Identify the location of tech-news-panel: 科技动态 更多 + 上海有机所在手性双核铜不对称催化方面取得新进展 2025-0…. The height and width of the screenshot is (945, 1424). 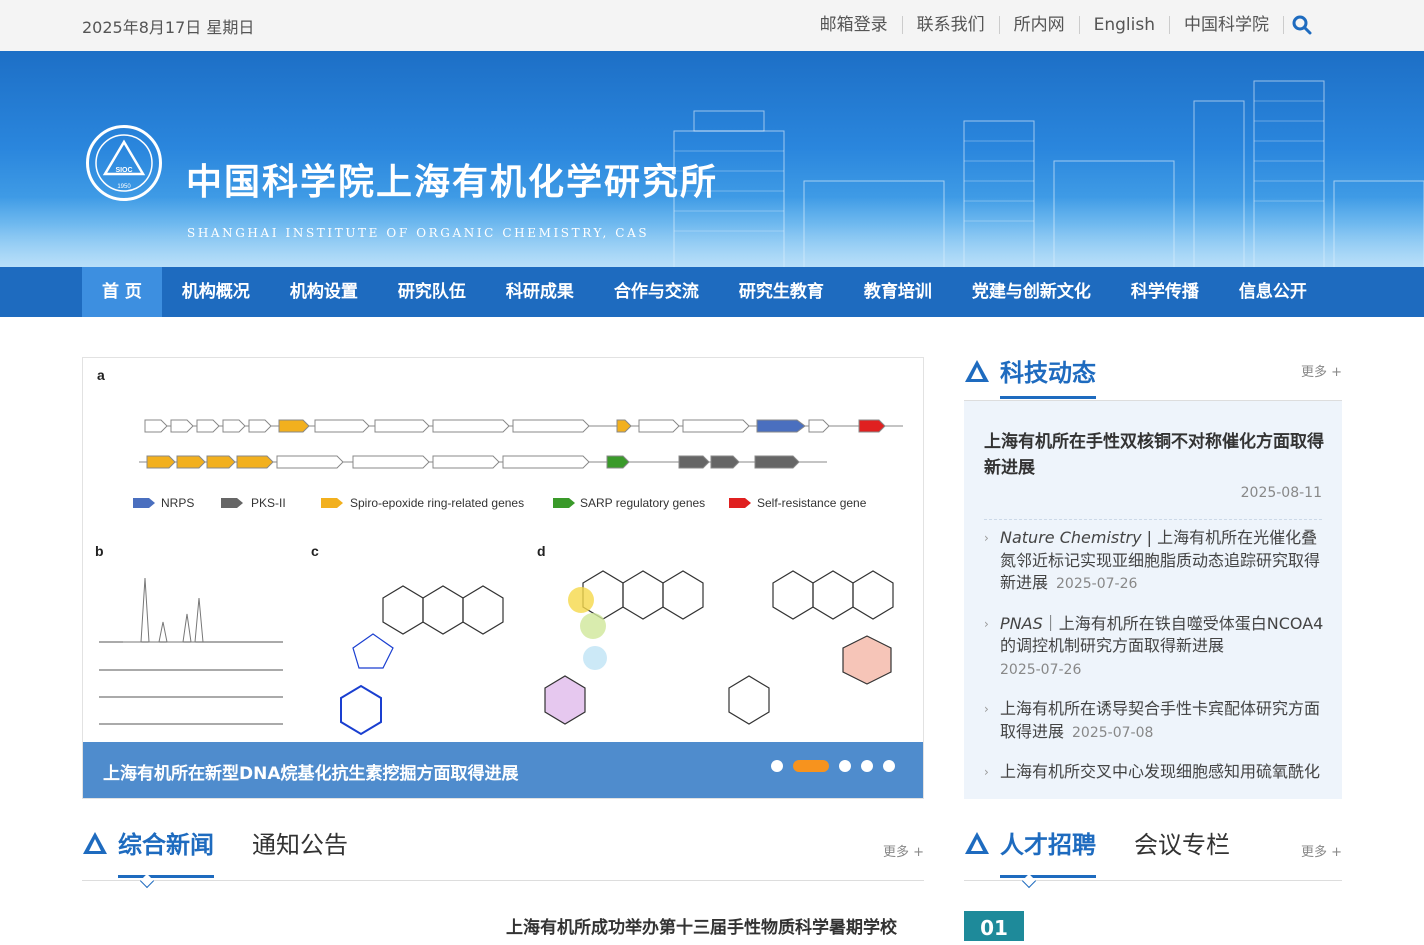
(1153, 578).